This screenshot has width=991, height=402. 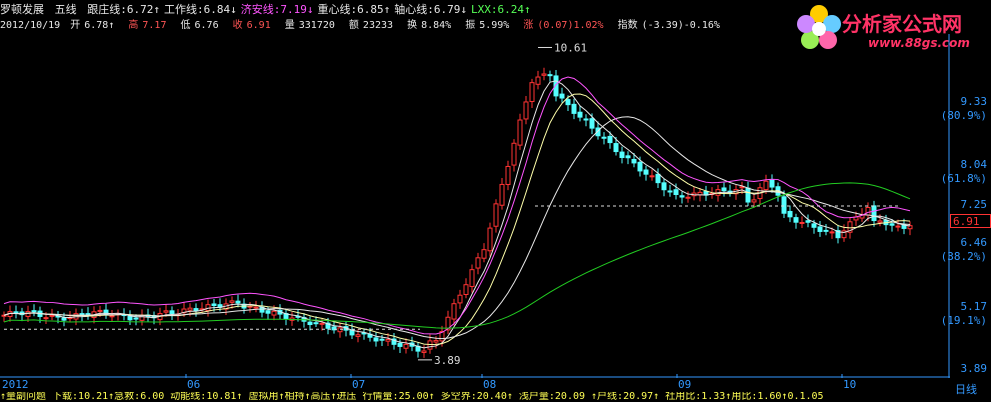 What do you see at coordinates (902, 24) in the screenshot?
I see `logo-title: 分析家公式网` at bounding box center [902, 24].